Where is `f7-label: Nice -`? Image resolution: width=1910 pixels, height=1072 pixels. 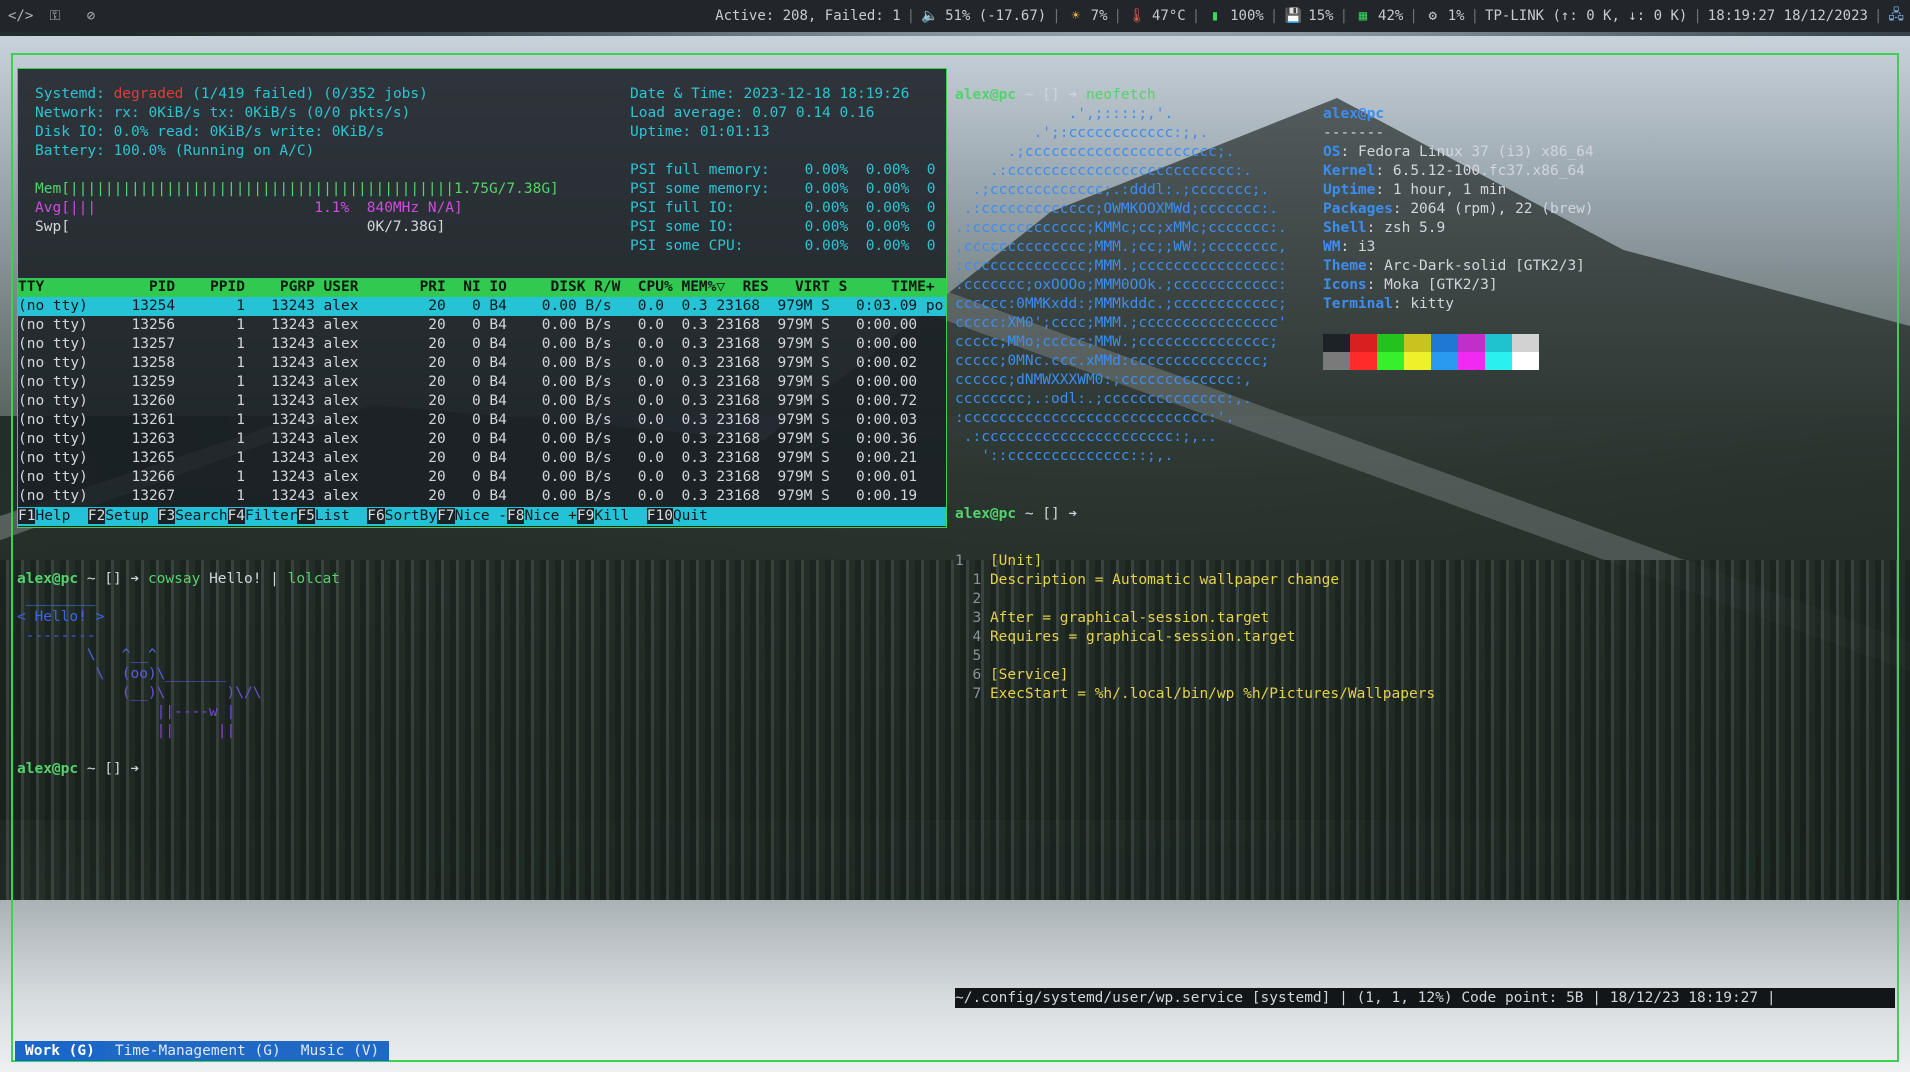
f7-label: Nice - is located at coordinates (481, 516).